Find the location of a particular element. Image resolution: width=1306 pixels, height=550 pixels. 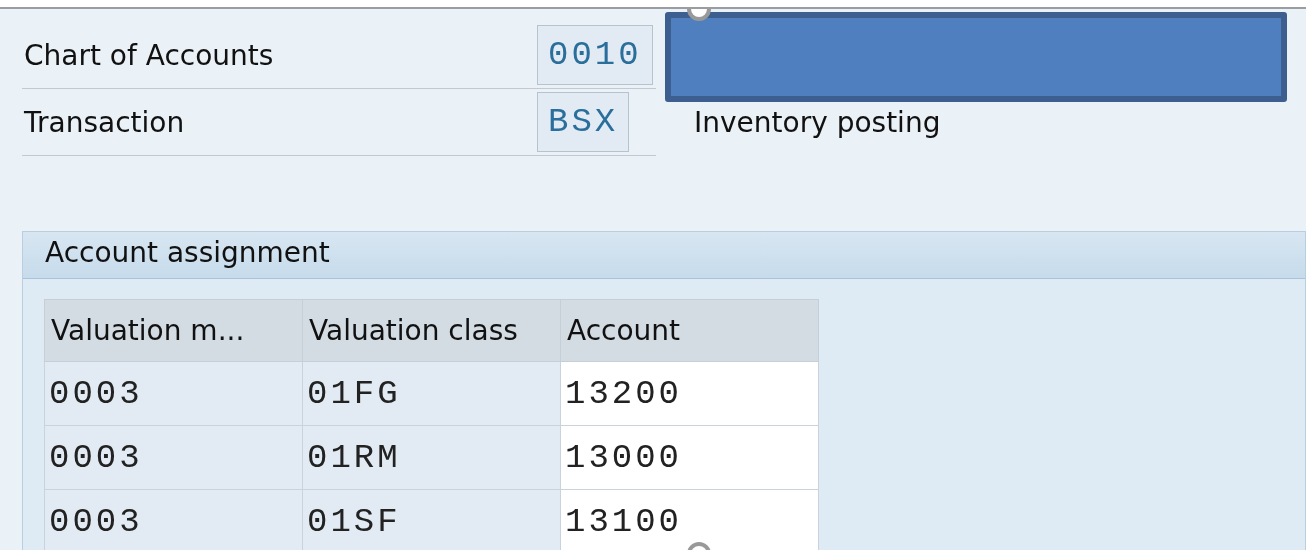

group-title: Account assignment is located at coordinates (664, 255).